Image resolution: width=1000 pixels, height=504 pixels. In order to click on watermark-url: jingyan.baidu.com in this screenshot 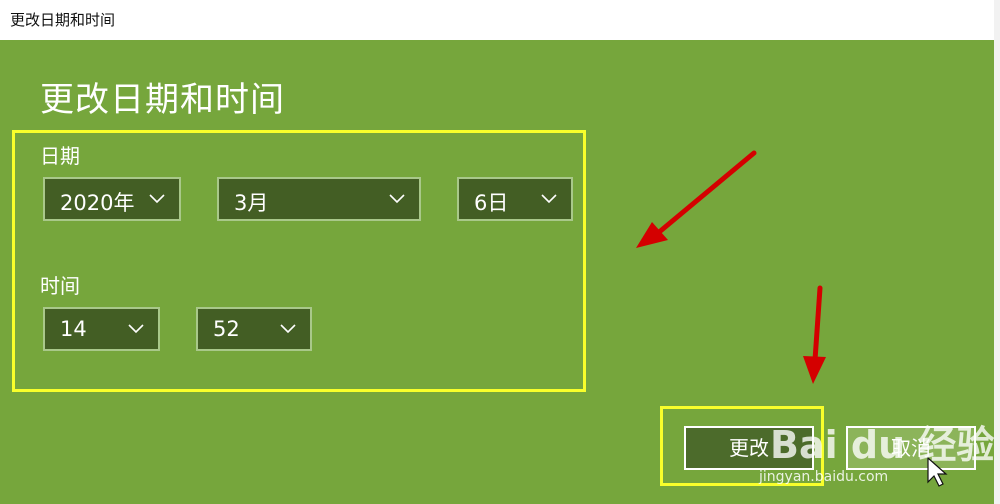, I will do `click(824, 477)`.